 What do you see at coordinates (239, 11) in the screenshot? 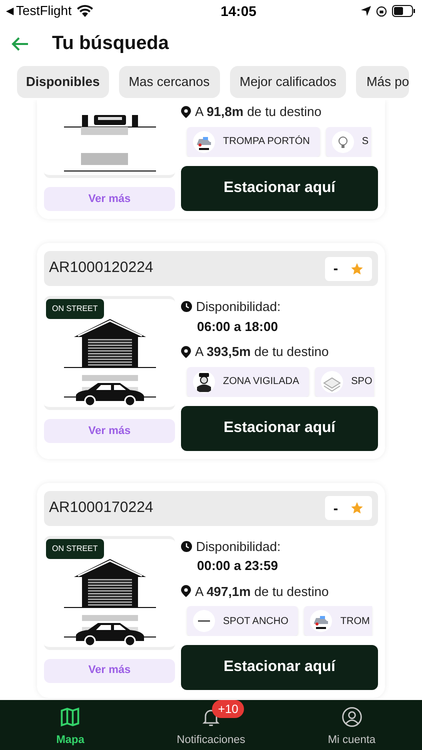
I see `clock-time: 14:05` at bounding box center [239, 11].